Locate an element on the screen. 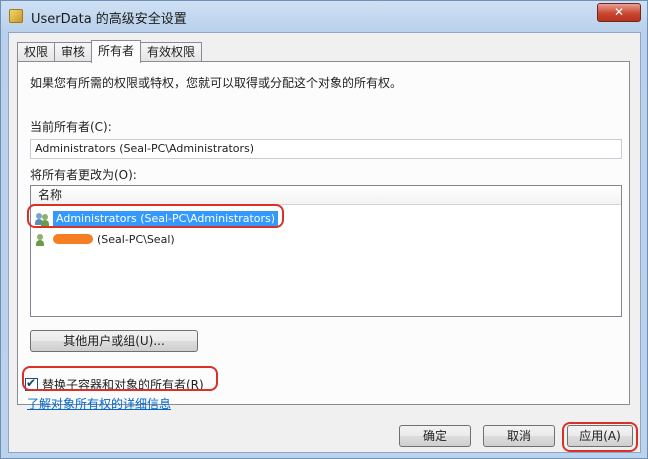  tab-strip: 权限 审核 所有者 有效权限 is located at coordinates (110, 51).